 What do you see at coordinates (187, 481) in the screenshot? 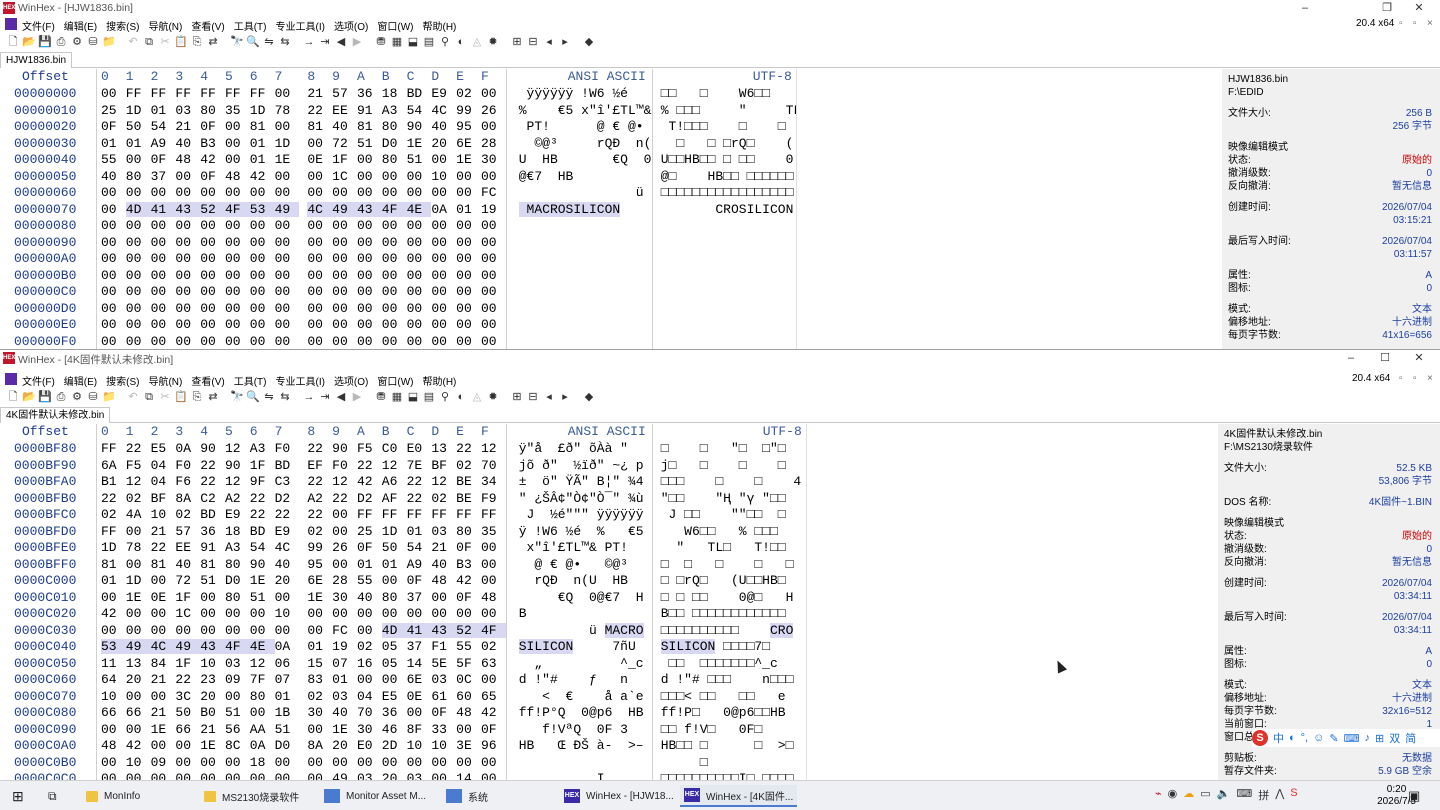
I see `hex-byte: F6` at bounding box center [187, 481].